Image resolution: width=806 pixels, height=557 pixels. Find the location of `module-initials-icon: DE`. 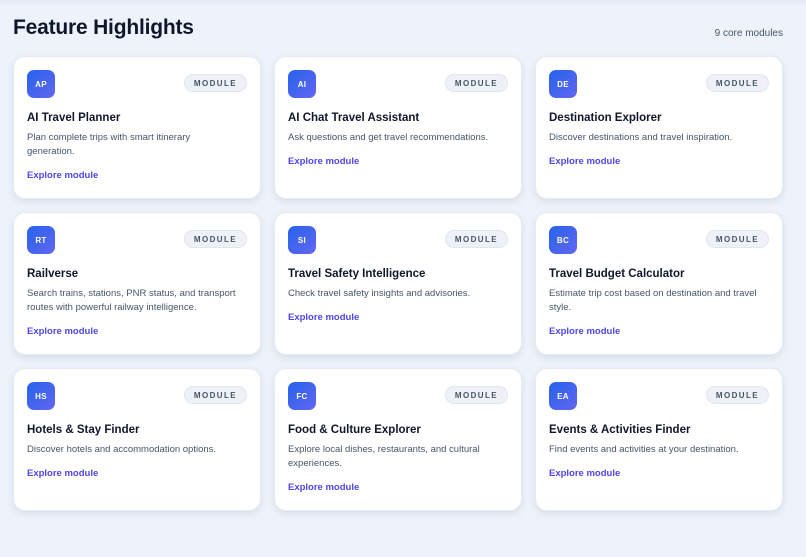

module-initials-icon: DE is located at coordinates (563, 84).